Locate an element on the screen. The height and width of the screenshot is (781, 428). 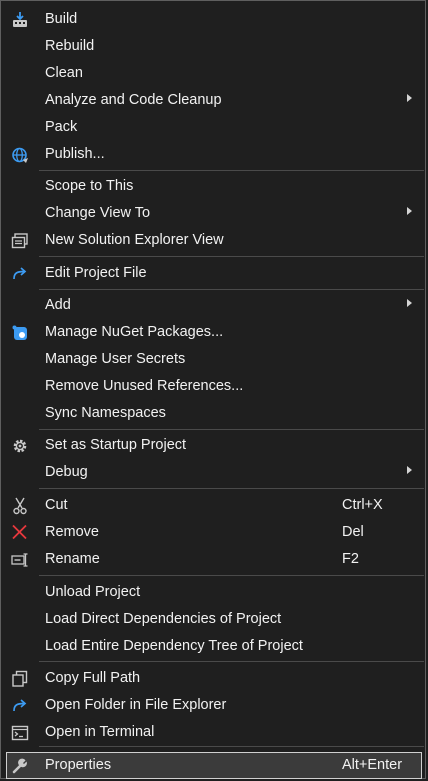
menu-item-change-view-to: Change View To is located at coordinates (214, 213).